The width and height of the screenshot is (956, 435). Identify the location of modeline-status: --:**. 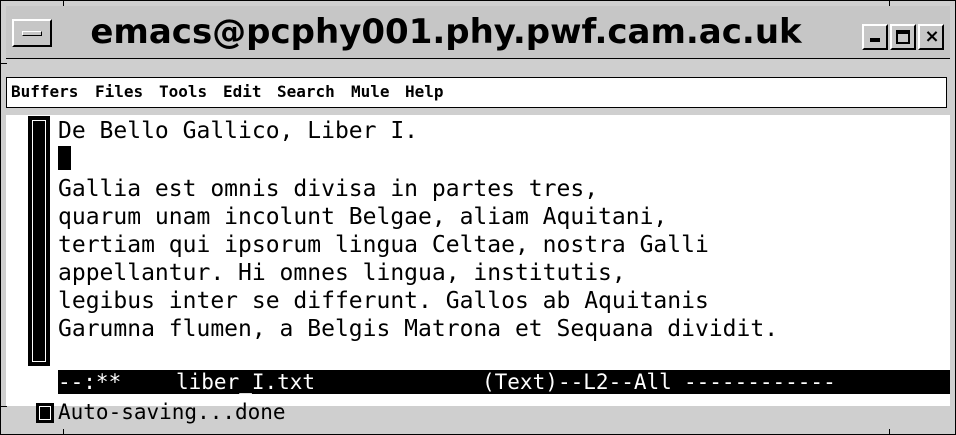
(90, 382).